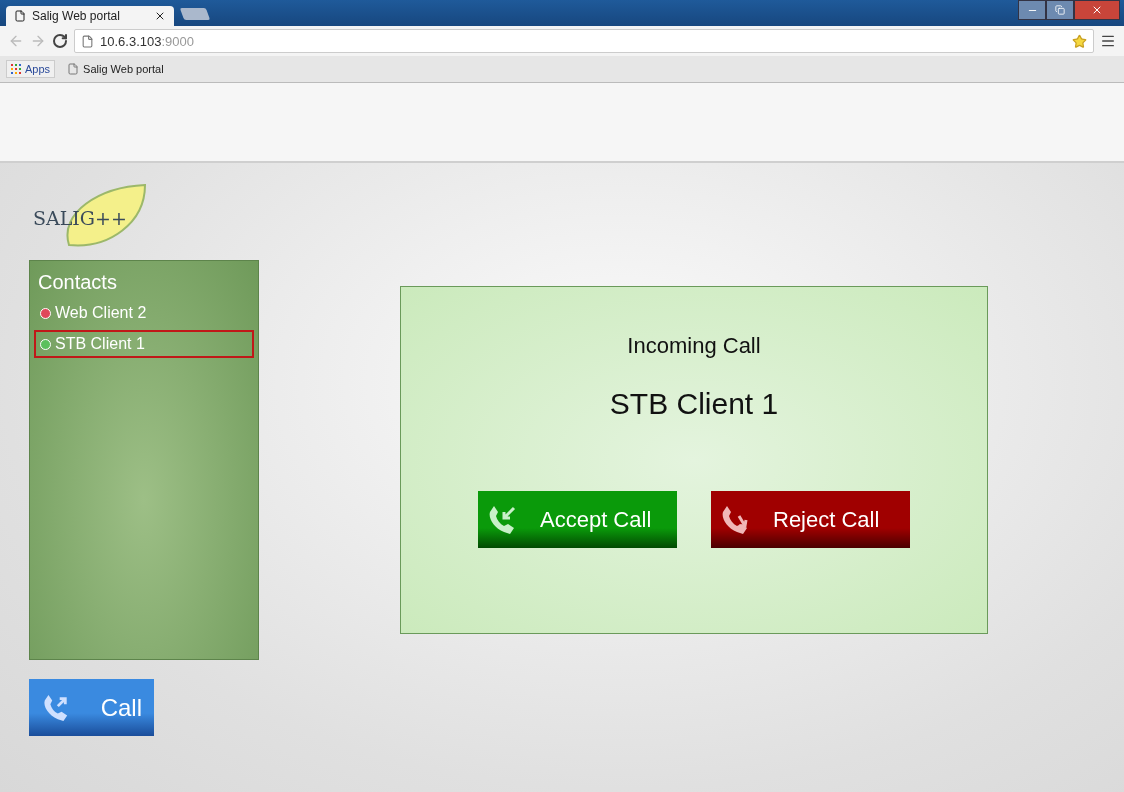 This screenshot has height=792, width=1124. I want to click on menu-icon, so click(1108, 41).